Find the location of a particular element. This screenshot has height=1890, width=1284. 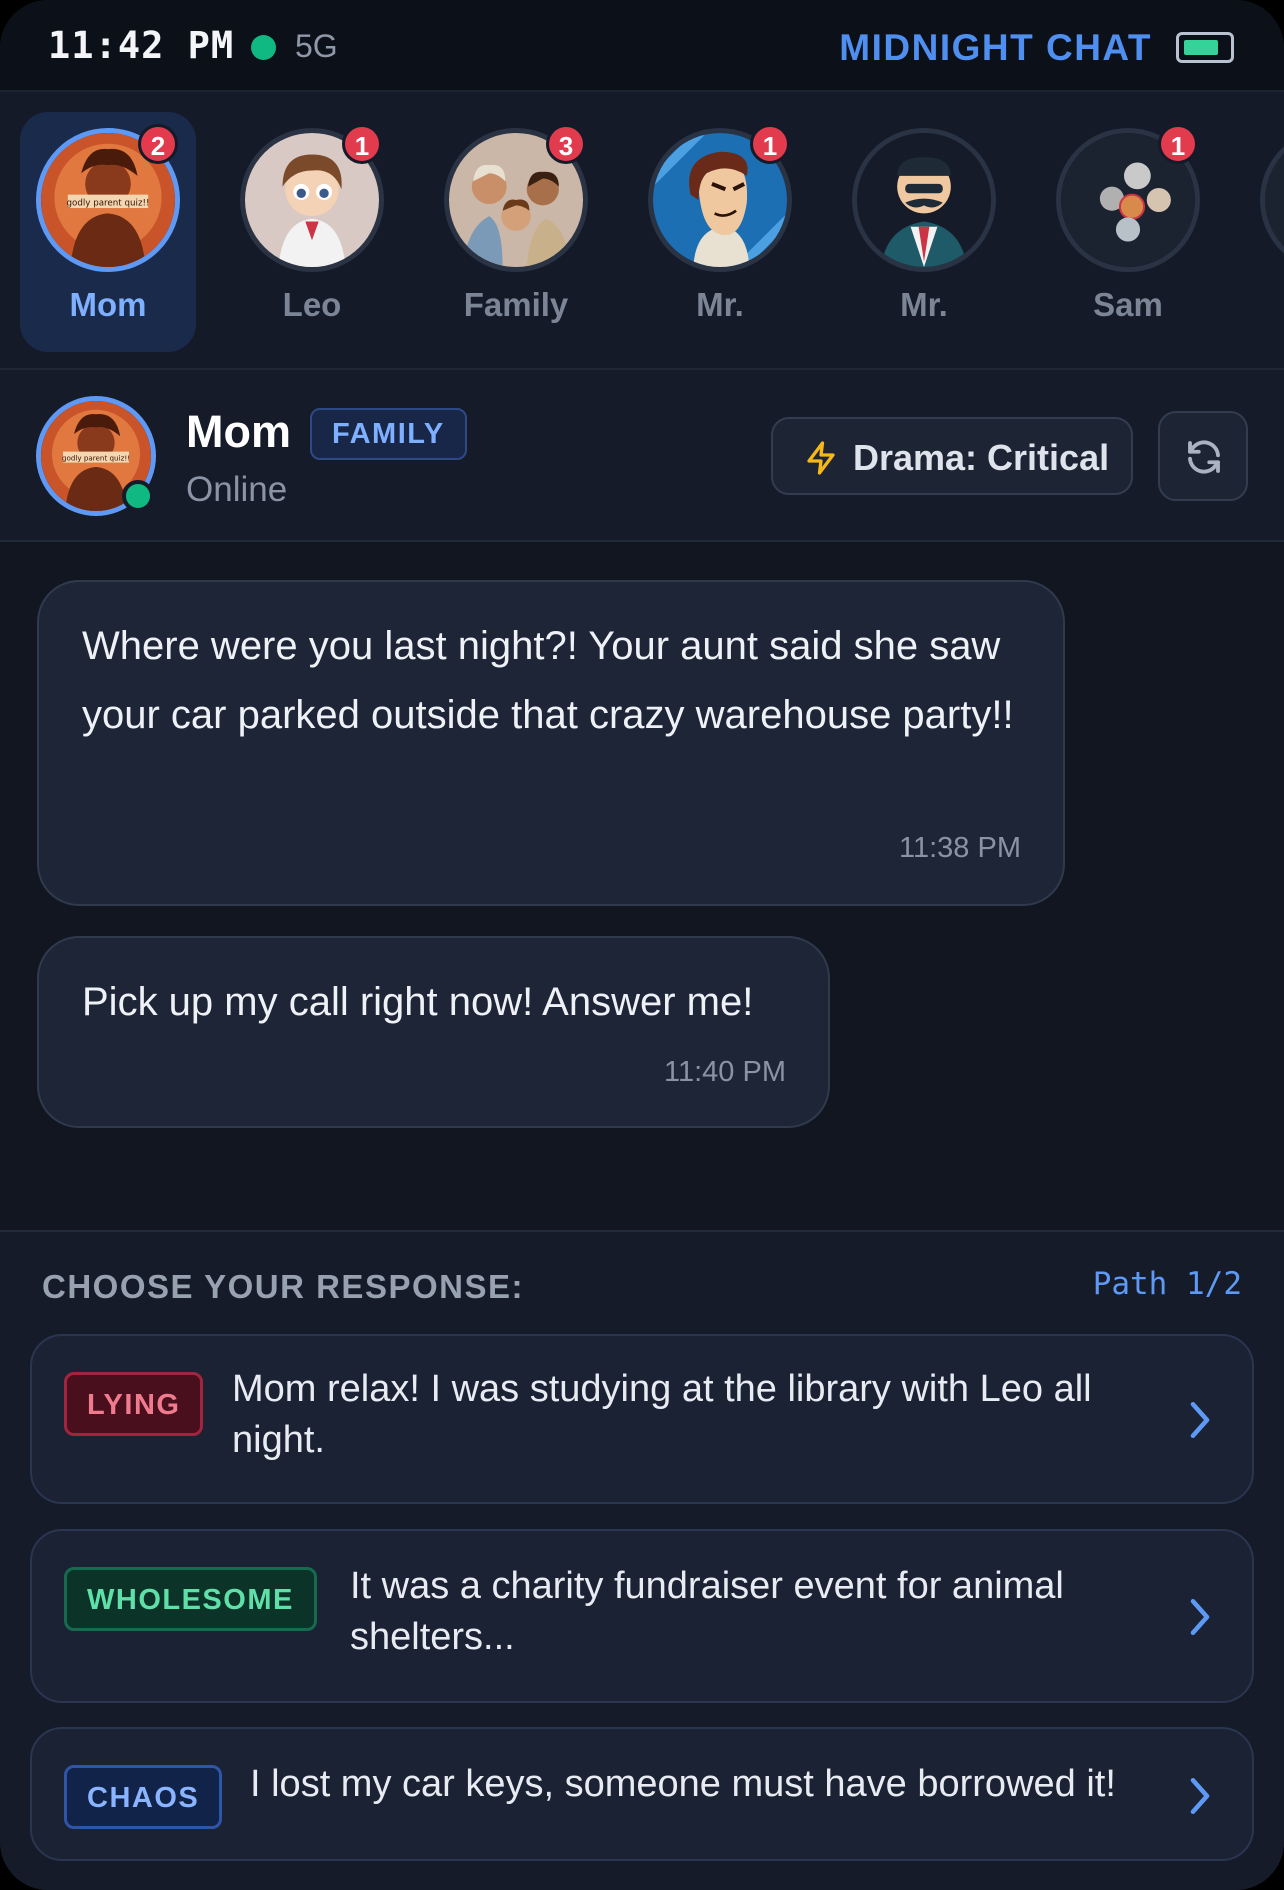

status-time: 11:42 PM is located at coordinates (141, 45).